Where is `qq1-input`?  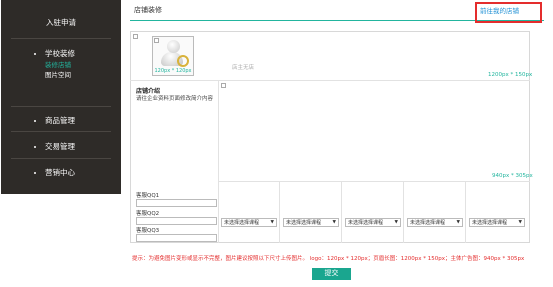 qq1-input is located at coordinates (176, 203).